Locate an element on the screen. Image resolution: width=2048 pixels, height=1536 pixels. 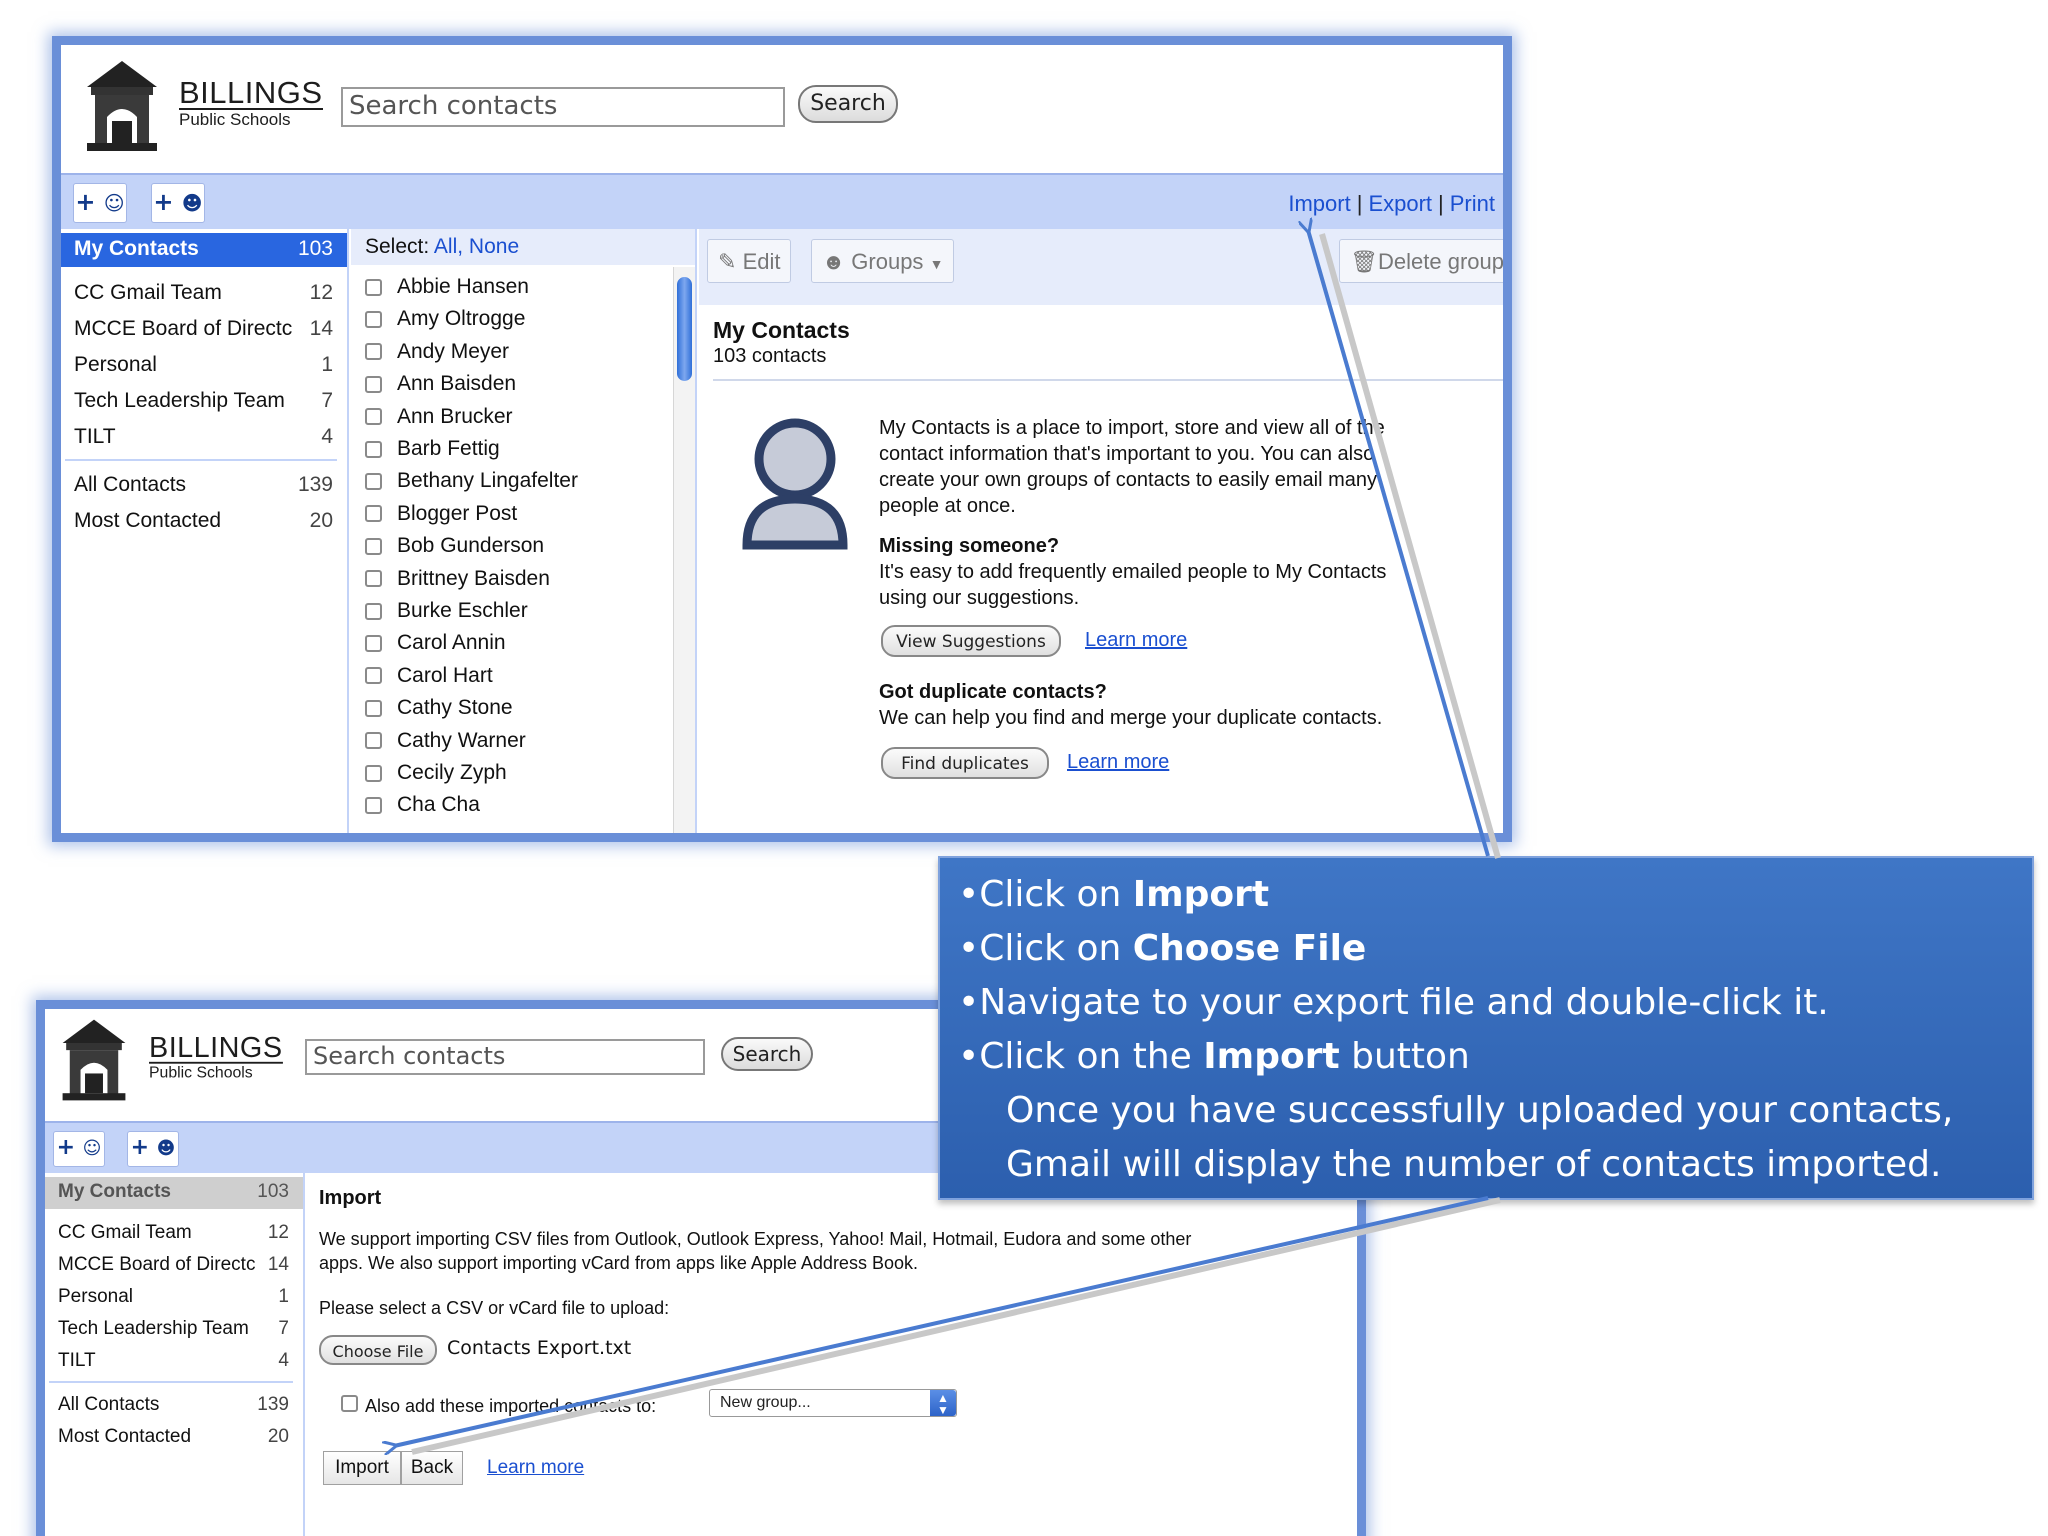
contact-row: Carol Hart is located at coordinates (429, 676).